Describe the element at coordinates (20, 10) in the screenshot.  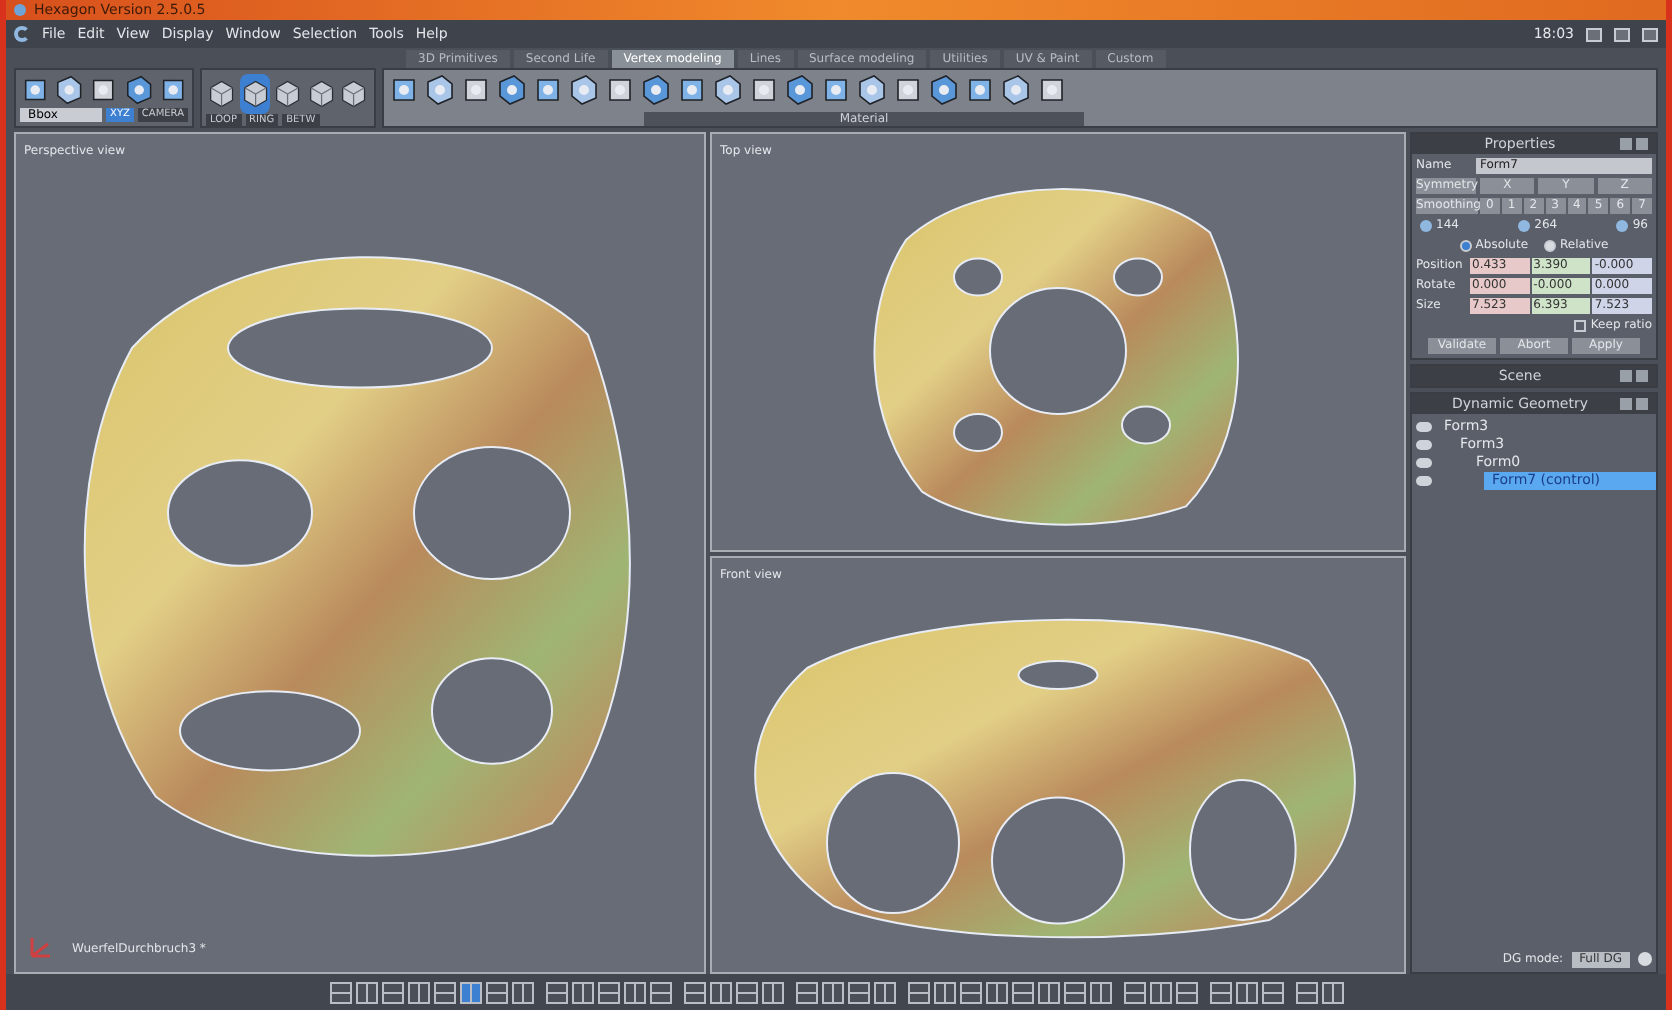
I see `app-icon` at that location.